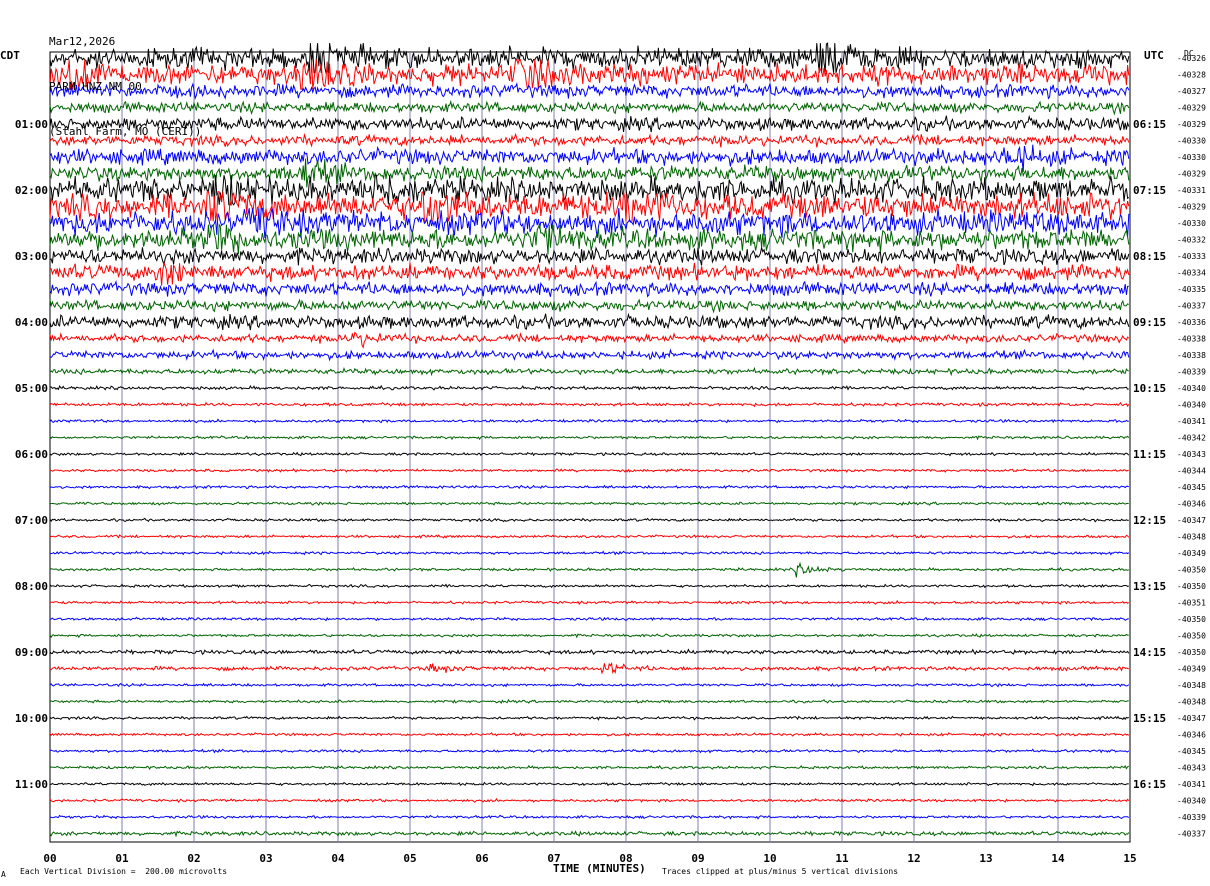 This screenshot has width=1210, height=886. What do you see at coordinates (31, 322) in the screenshot?
I see `left-time-label: 04:00` at bounding box center [31, 322].